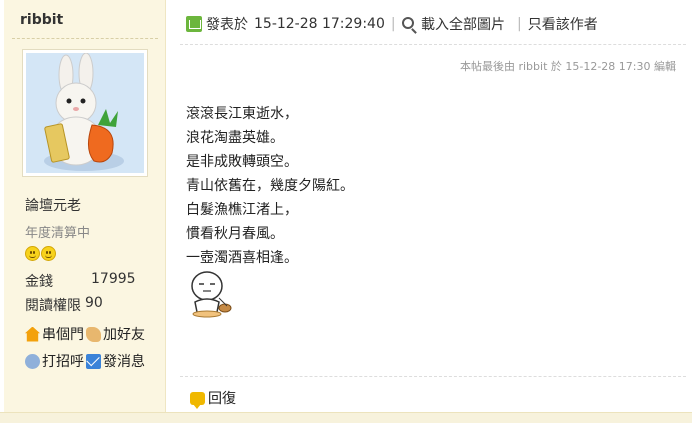 This screenshot has height=423, width=692. What do you see at coordinates (463, 25) in the screenshot?
I see `load-all-images-label: 載入全部圖片` at bounding box center [463, 25].